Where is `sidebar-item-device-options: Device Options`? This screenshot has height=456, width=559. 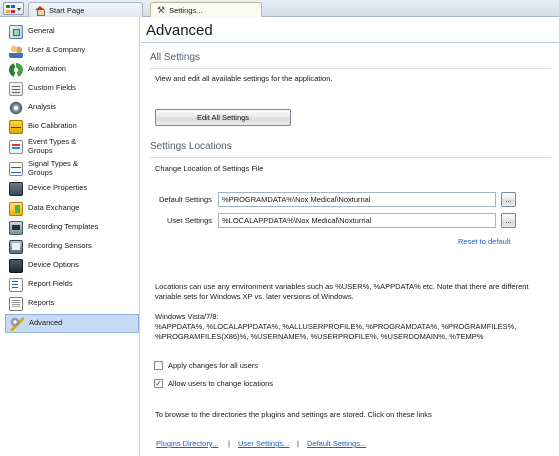 sidebar-item-device-options: Device Options is located at coordinates (72, 265).